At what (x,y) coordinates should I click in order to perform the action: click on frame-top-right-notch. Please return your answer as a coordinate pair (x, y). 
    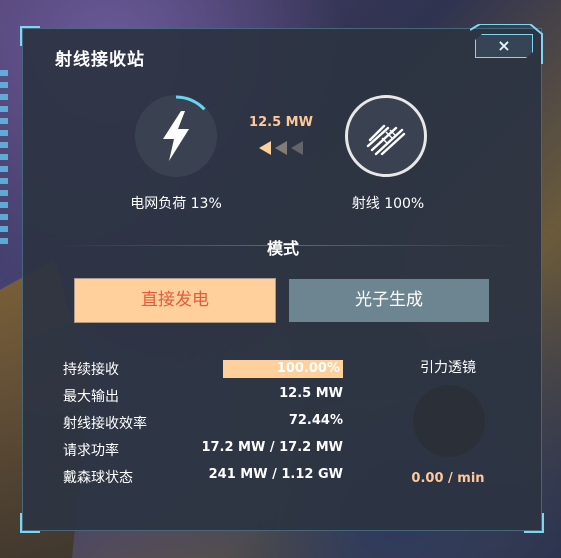
    Looking at the image, I should click on (506, 44).